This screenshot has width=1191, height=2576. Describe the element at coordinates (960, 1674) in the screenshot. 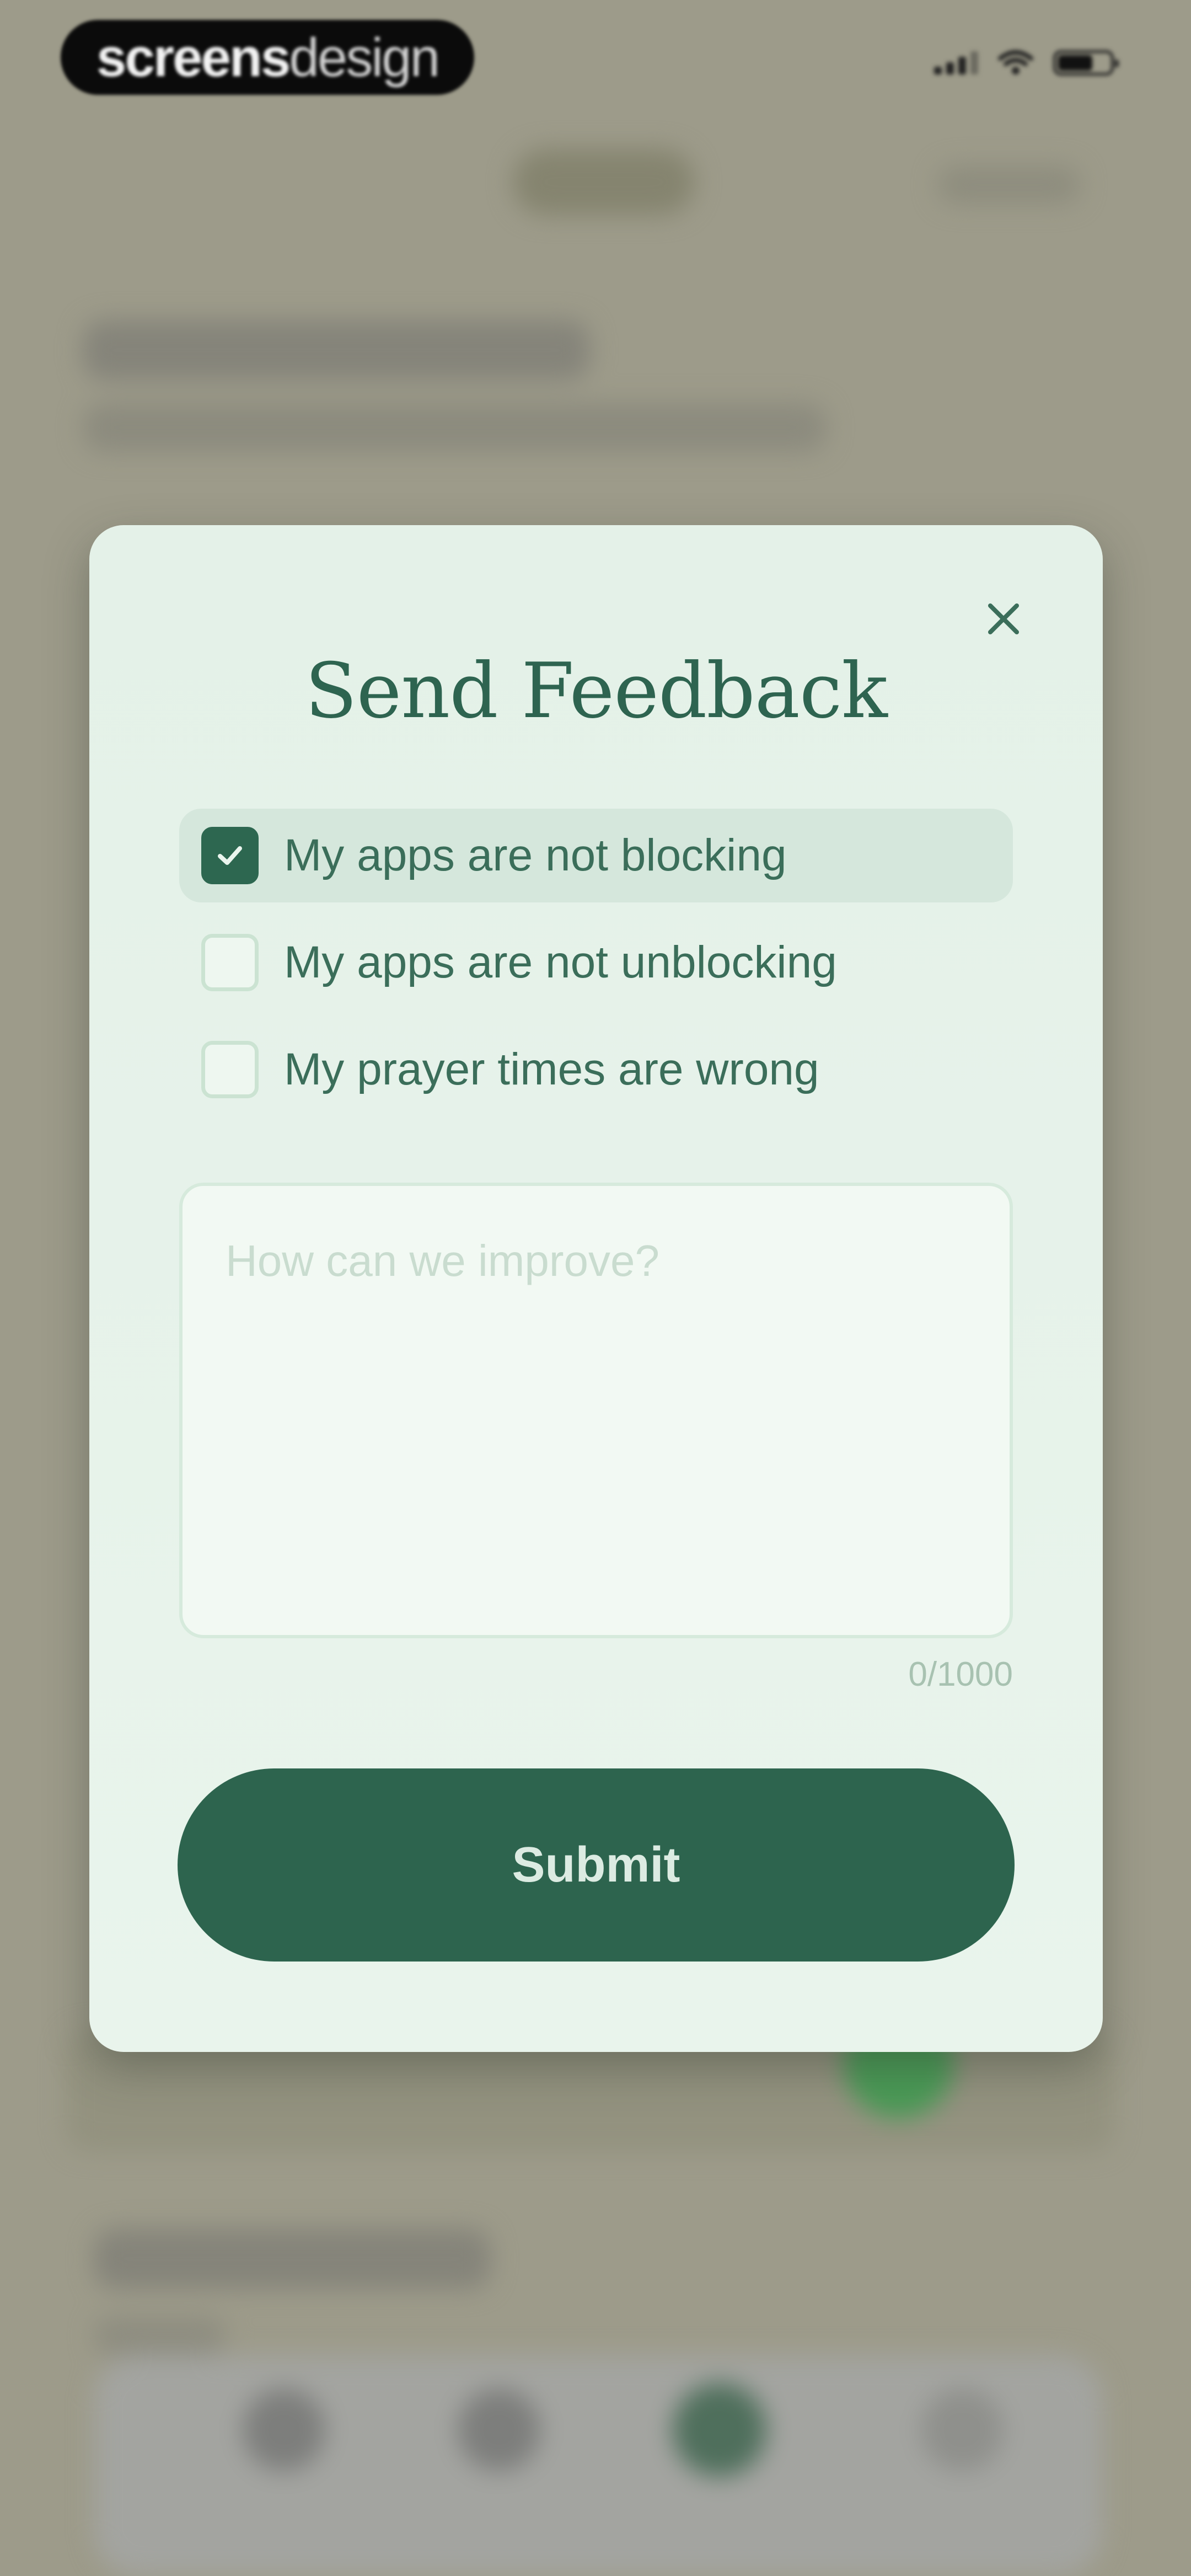

I see `character-count: 0/1000` at that location.